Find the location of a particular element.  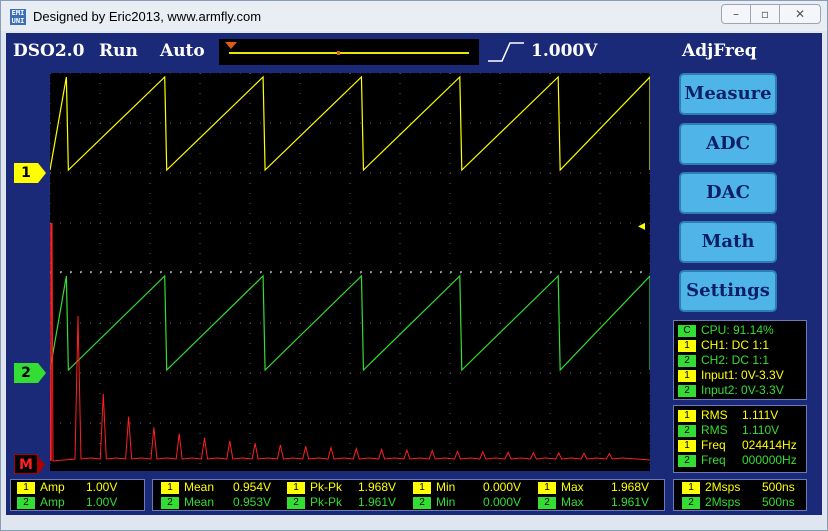

minimize-button: – is located at coordinates (736, 14).